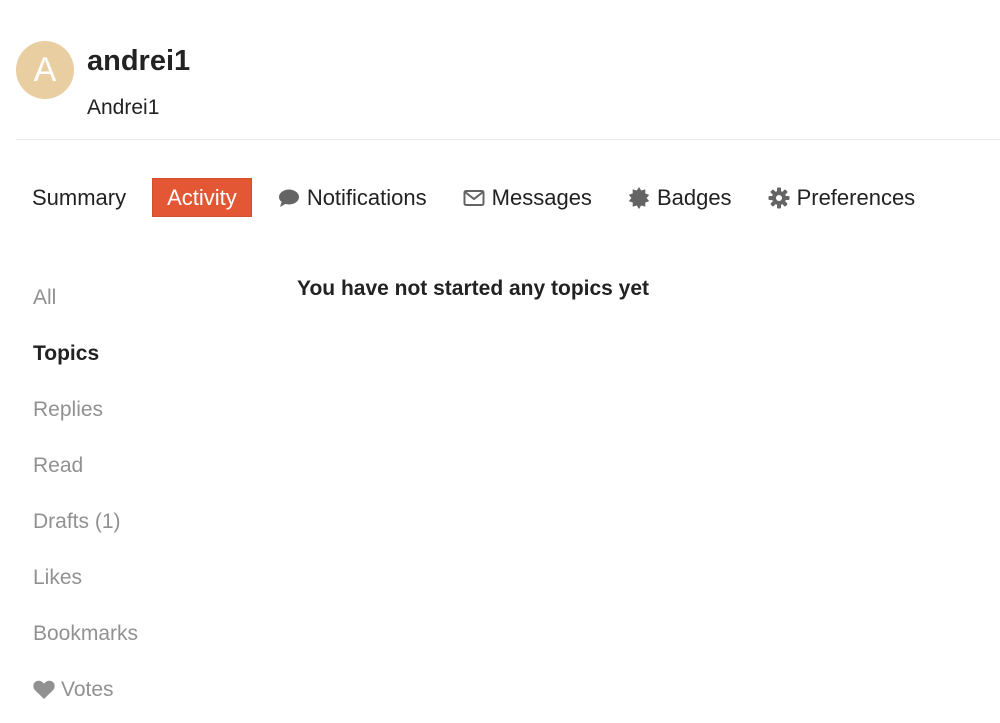  I want to click on tab-notifications: Notifications, so click(352, 197).